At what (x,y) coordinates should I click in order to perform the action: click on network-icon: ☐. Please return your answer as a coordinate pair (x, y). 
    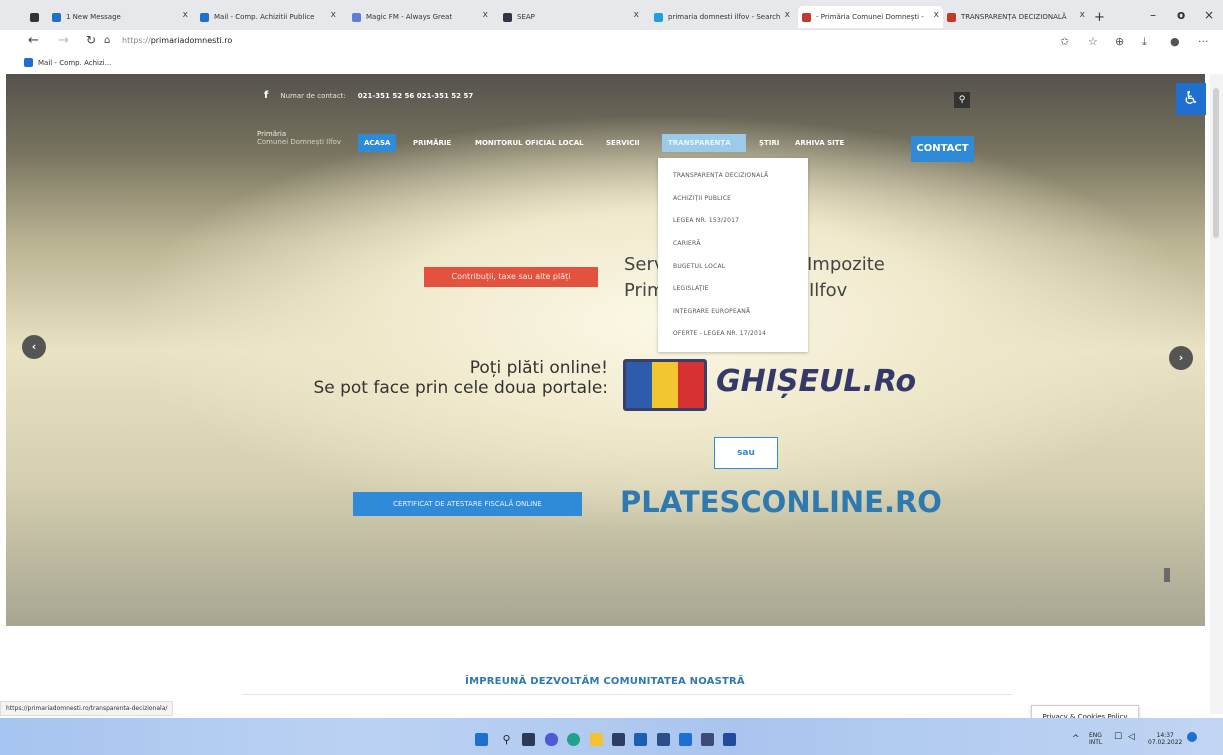
    Looking at the image, I should click on (1118, 737).